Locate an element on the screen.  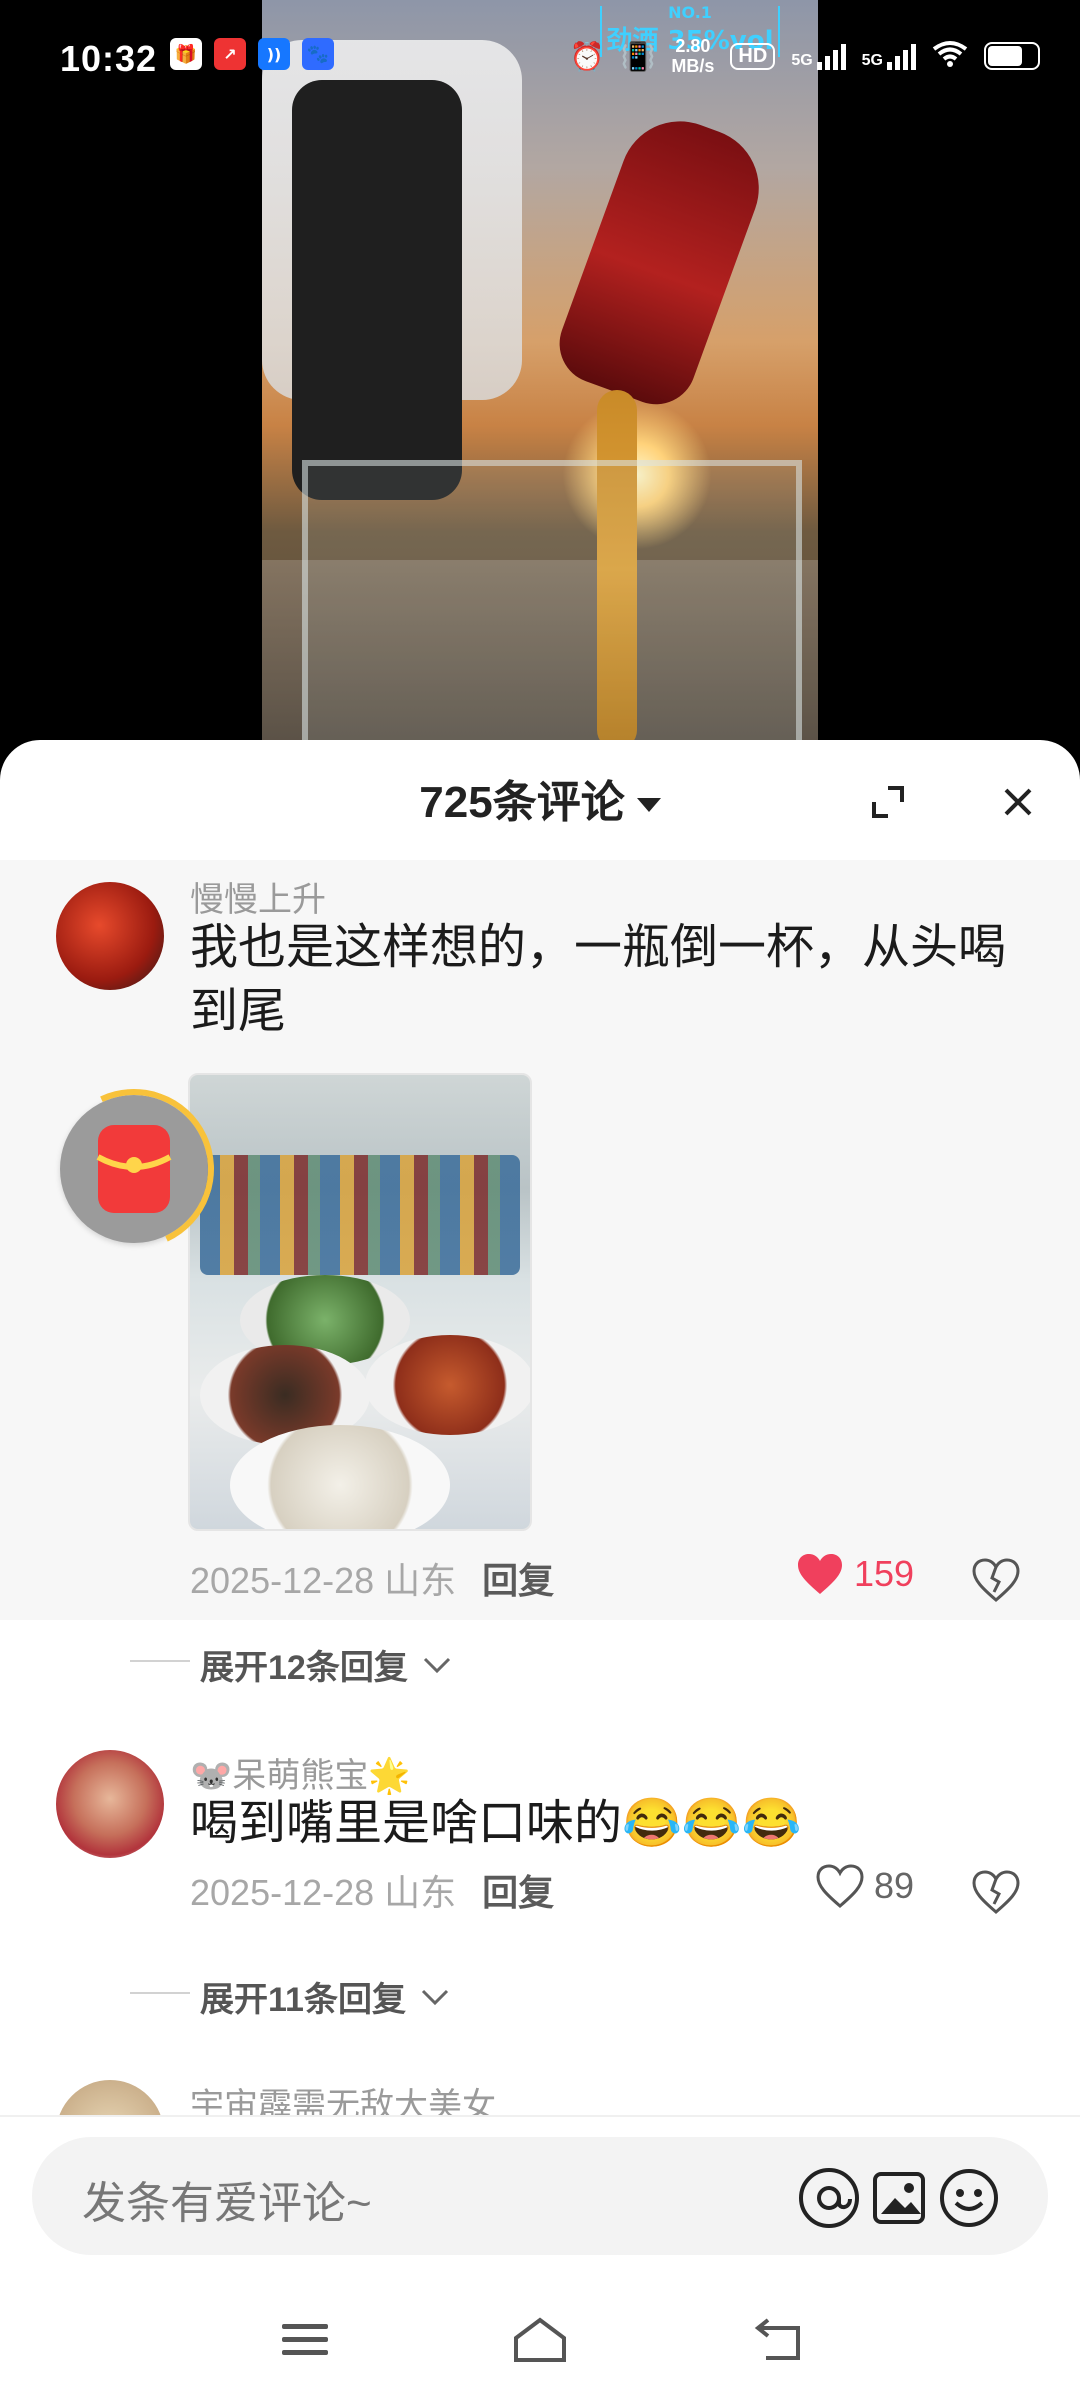
system-nav-bar is located at coordinates (540, 2335).